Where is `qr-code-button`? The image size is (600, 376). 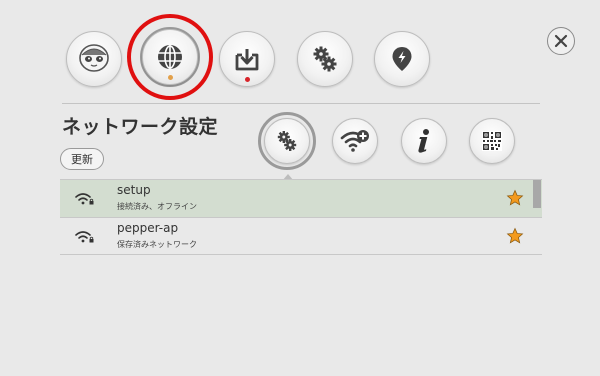
qr-code-button is located at coordinates (492, 141).